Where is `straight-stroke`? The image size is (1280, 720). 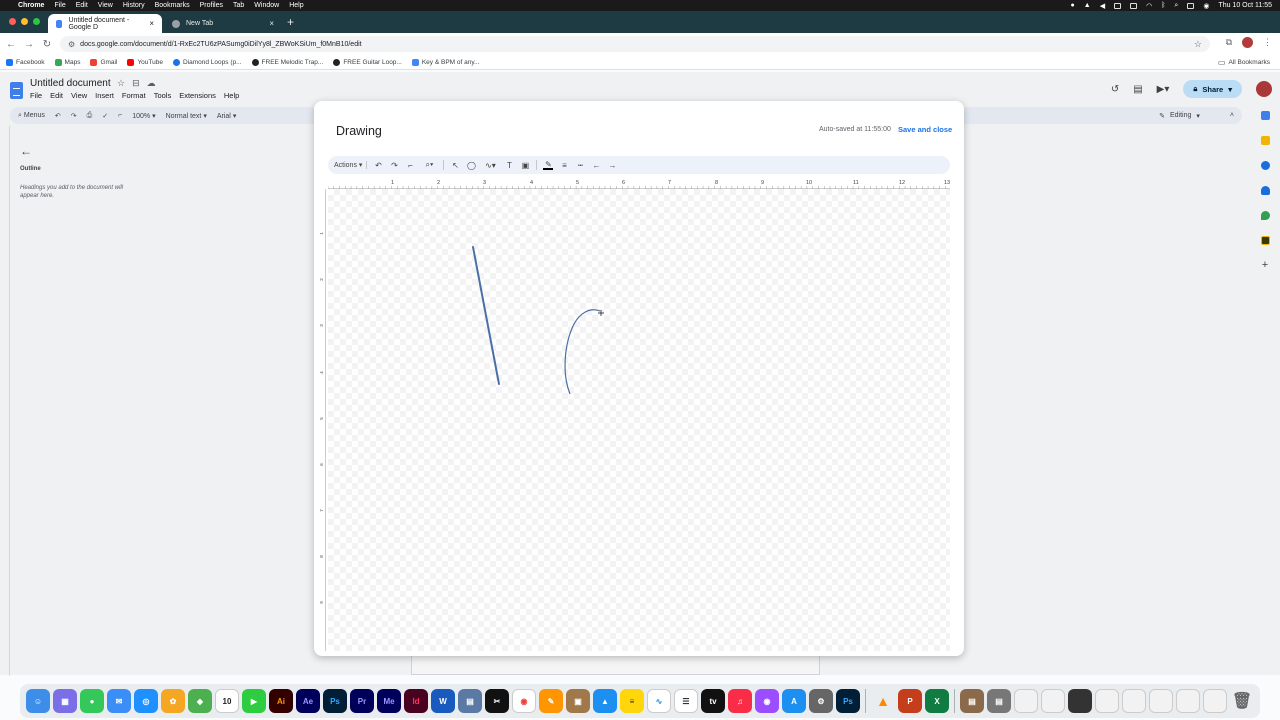
straight-stroke is located at coordinates (486, 315).